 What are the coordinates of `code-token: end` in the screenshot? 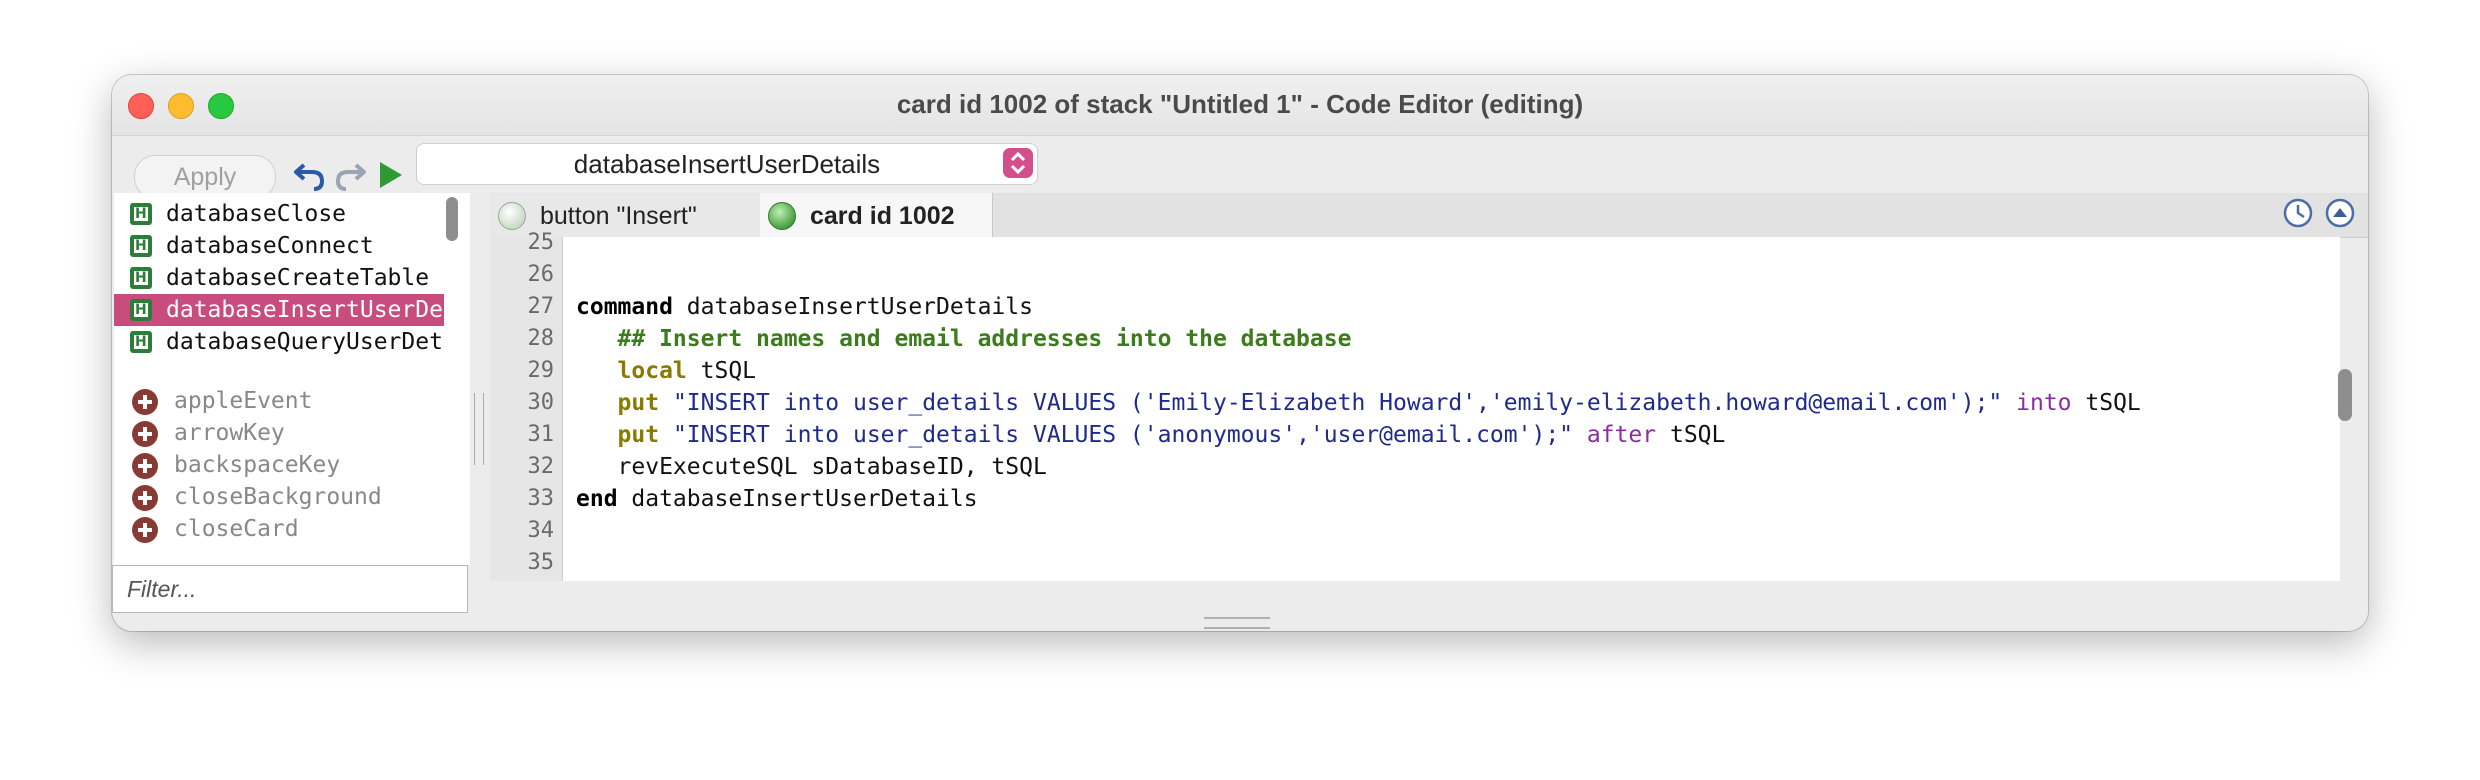 It's located at (597, 499).